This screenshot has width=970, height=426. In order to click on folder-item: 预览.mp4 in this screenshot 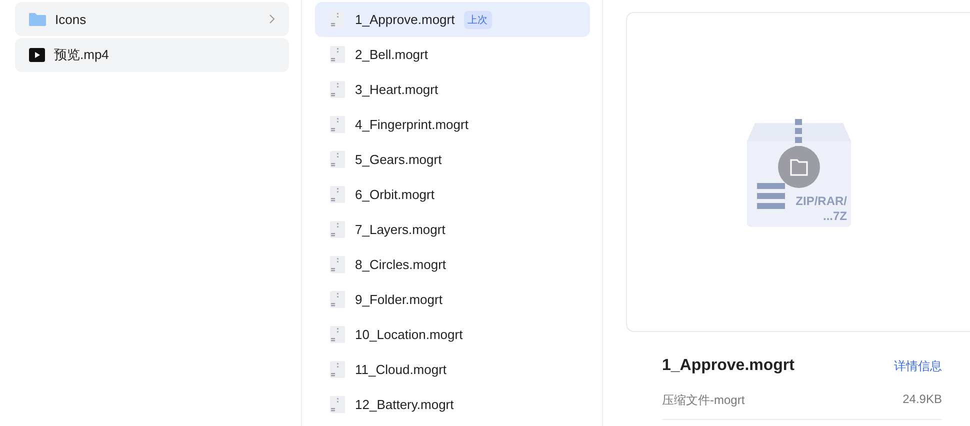, I will do `click(152, 55)`.